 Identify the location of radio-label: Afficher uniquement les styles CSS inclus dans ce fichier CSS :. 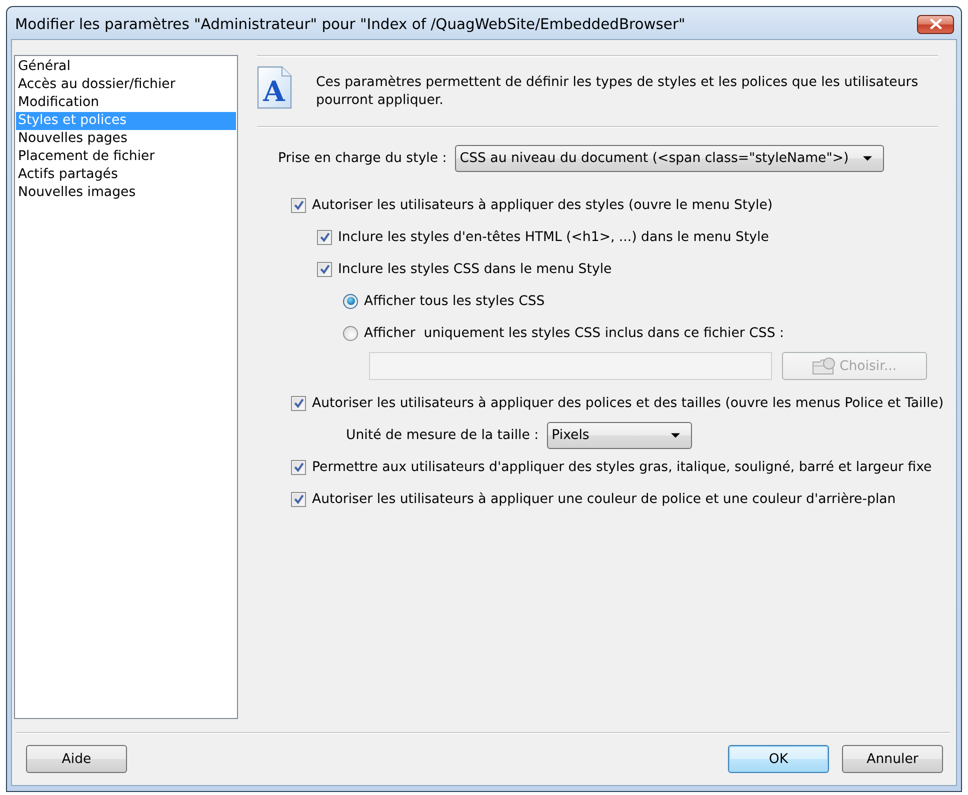
(574, 333).